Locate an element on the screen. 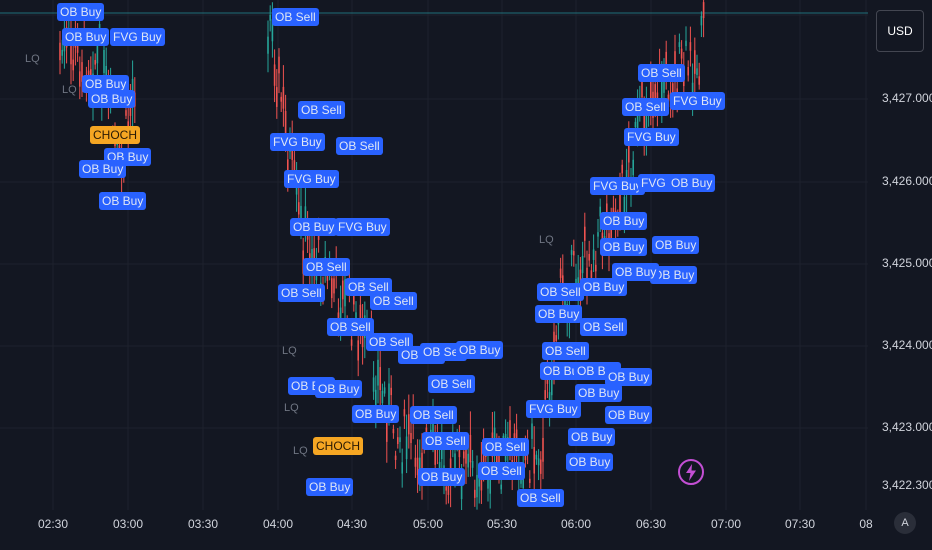 The image size is (932, 550). price-label: 3,425.000 is located at coordinates (907, 263).